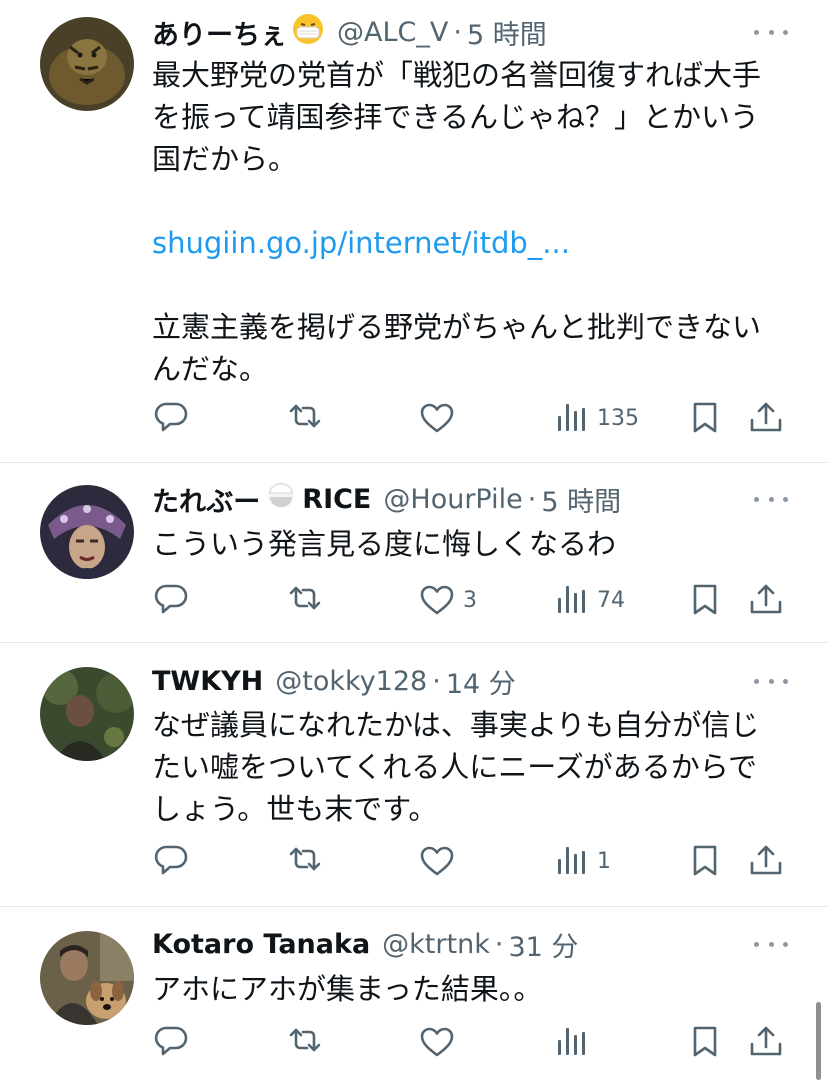  I want to click on tweet-header: たれぶー RICE @HourPile · 5 時間, so click(386, 499).